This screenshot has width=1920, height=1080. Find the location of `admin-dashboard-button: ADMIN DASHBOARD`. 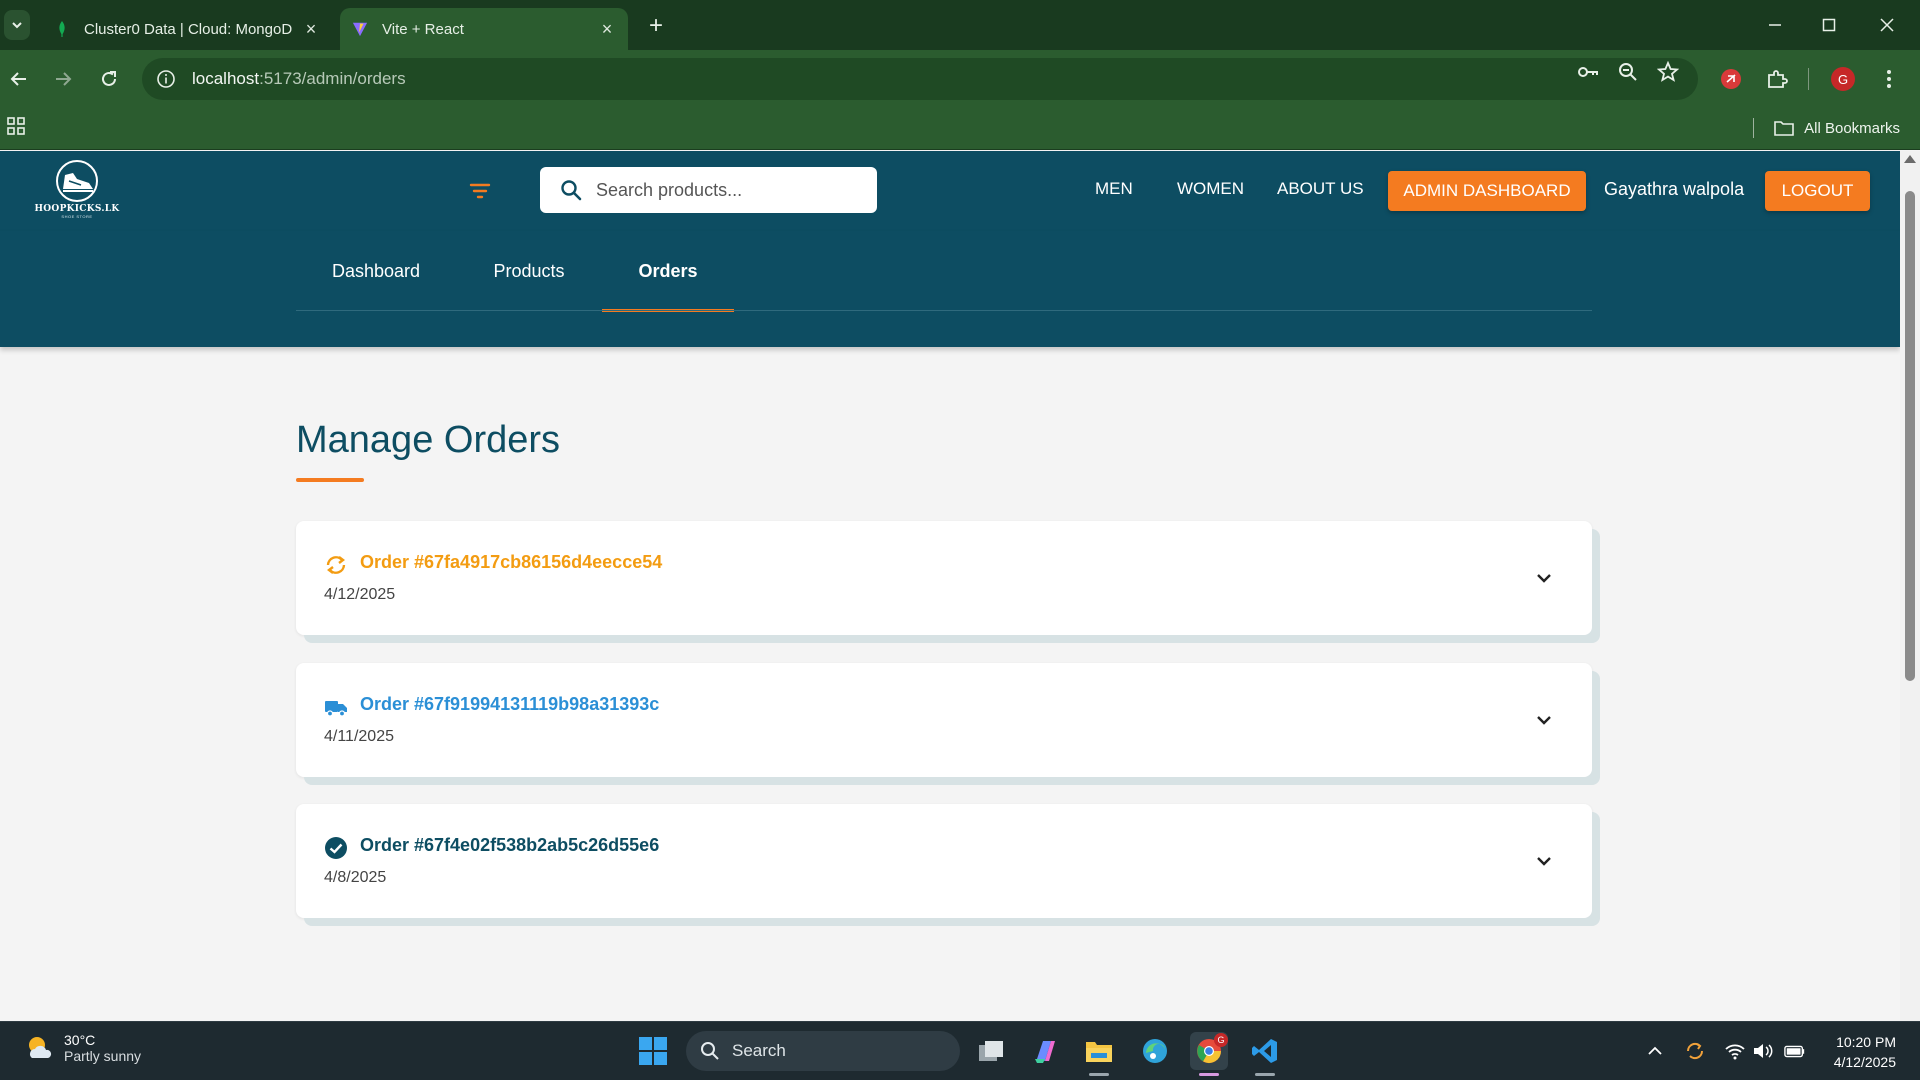

admin-dashboard-button: ADMIN DASHBOARD is located at coordinates (1487, 191).